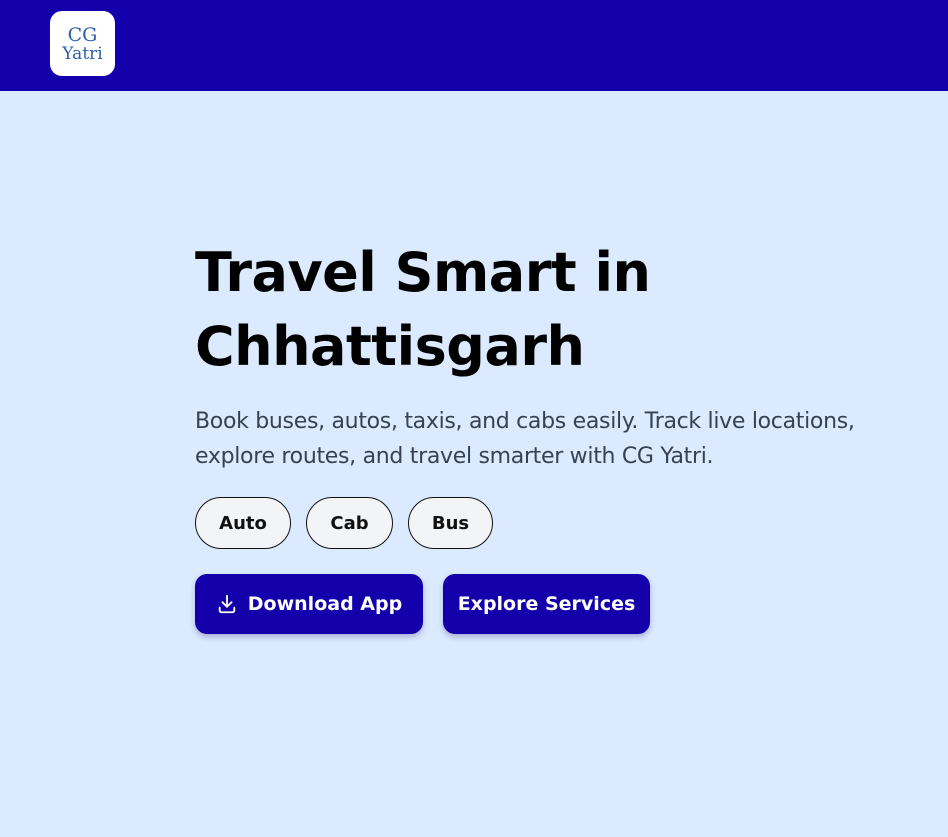 Image resolution: width=948 pixels, height=837 pixels. Describe the element at coordinates (243, 523) in the screenshot. I see `chip-auto: Auto` at that location.